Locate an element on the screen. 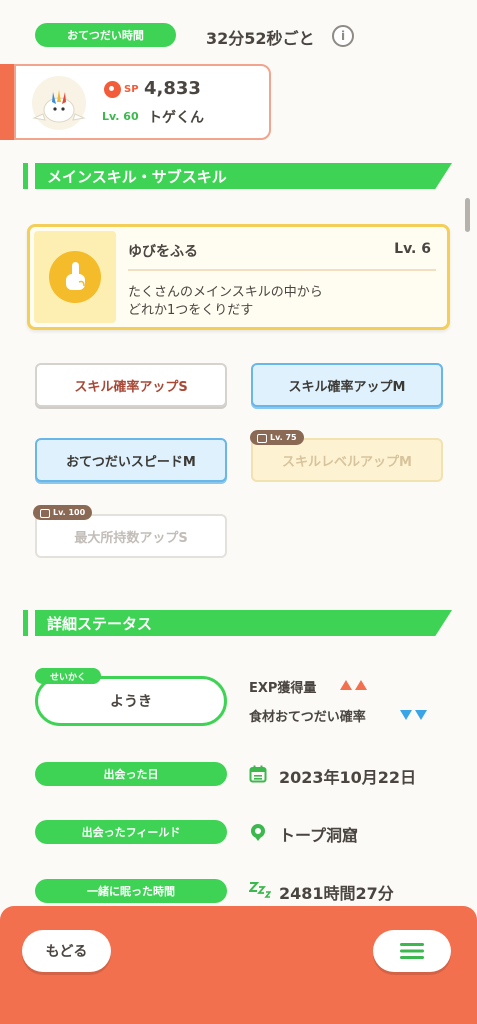  sub-skill-1: スキル確率アップS is located at coordinates (131, 385).